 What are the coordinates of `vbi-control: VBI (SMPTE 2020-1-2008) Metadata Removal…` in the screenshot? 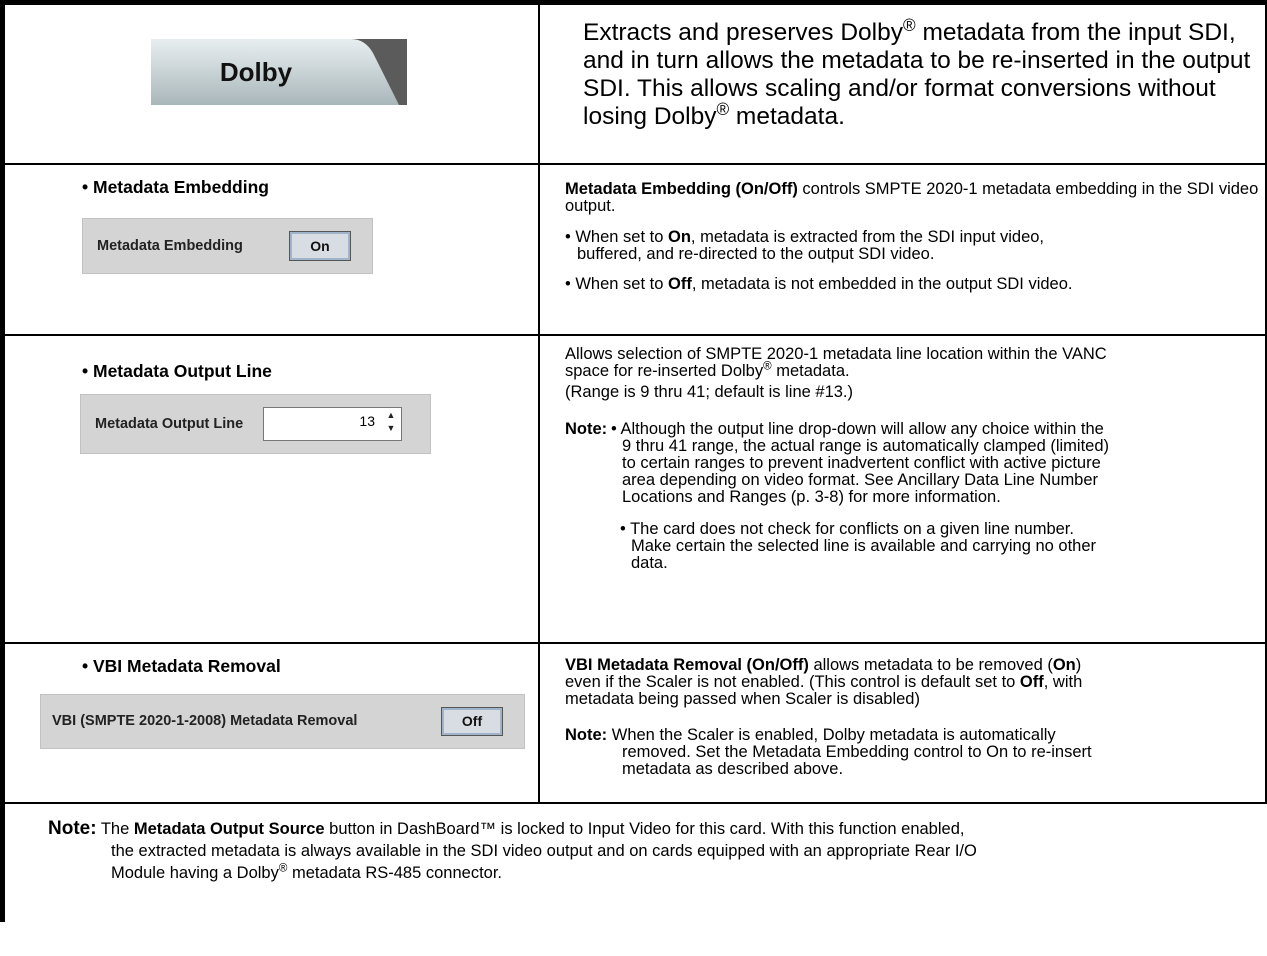 It's located at (282, 721).